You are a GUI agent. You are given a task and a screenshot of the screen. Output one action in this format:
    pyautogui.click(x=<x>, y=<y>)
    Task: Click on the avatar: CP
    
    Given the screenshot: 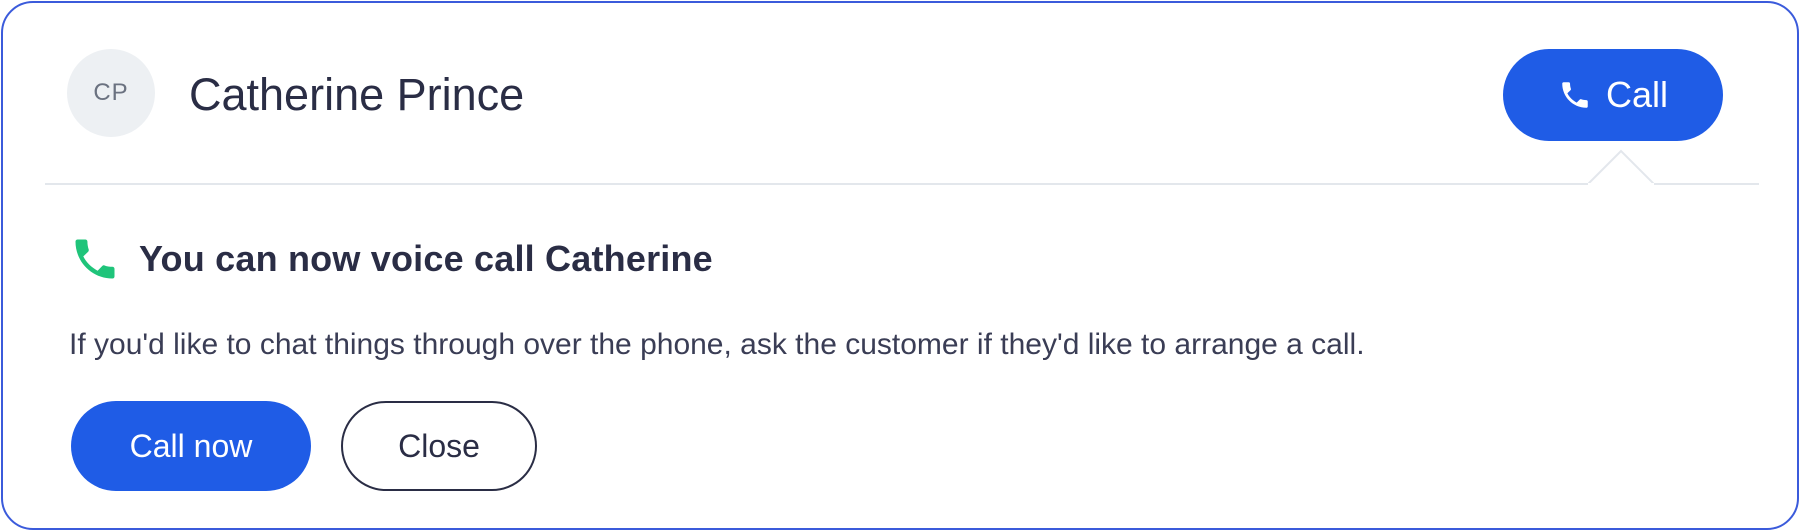 What is the action you would take?
    pyautogui.click(x=111, y=93)
    